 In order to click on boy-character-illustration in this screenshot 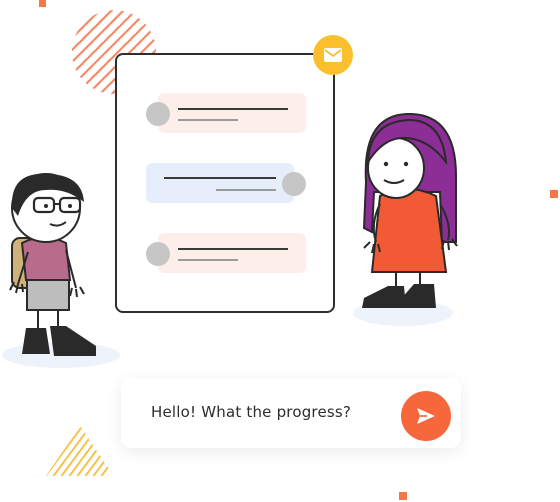, I will do `click(52, 264)`.